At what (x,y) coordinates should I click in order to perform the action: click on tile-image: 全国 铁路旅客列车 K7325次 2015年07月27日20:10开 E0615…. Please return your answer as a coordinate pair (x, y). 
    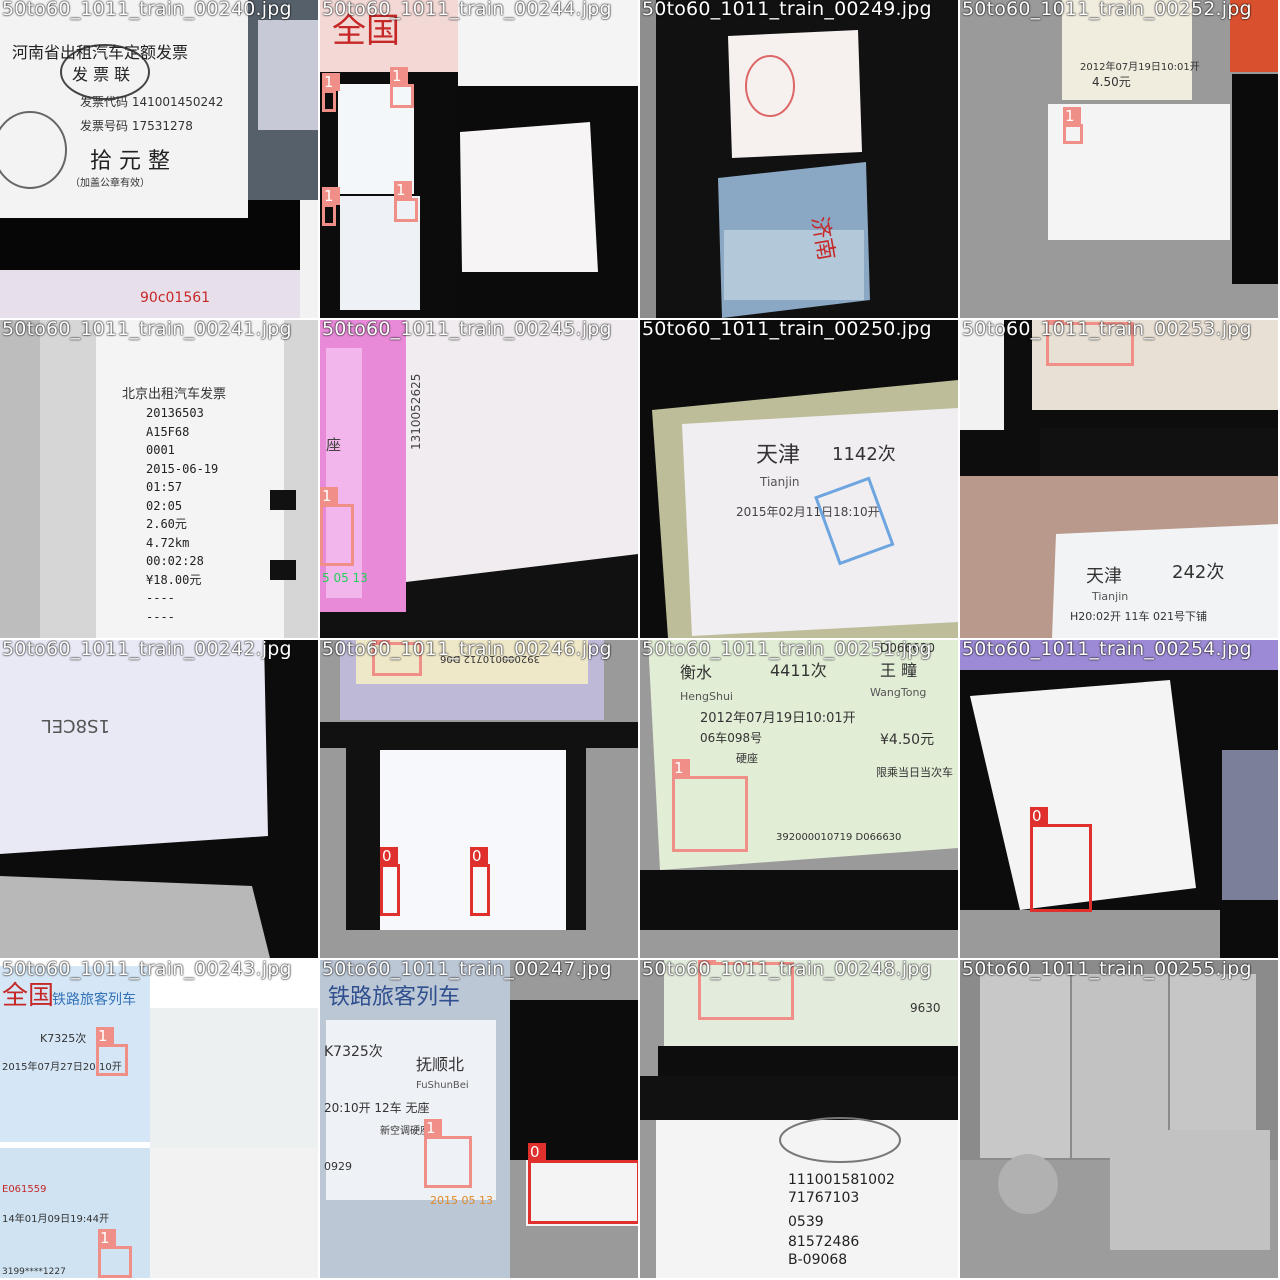
    Looking at the image, I should click on (159, 1119).